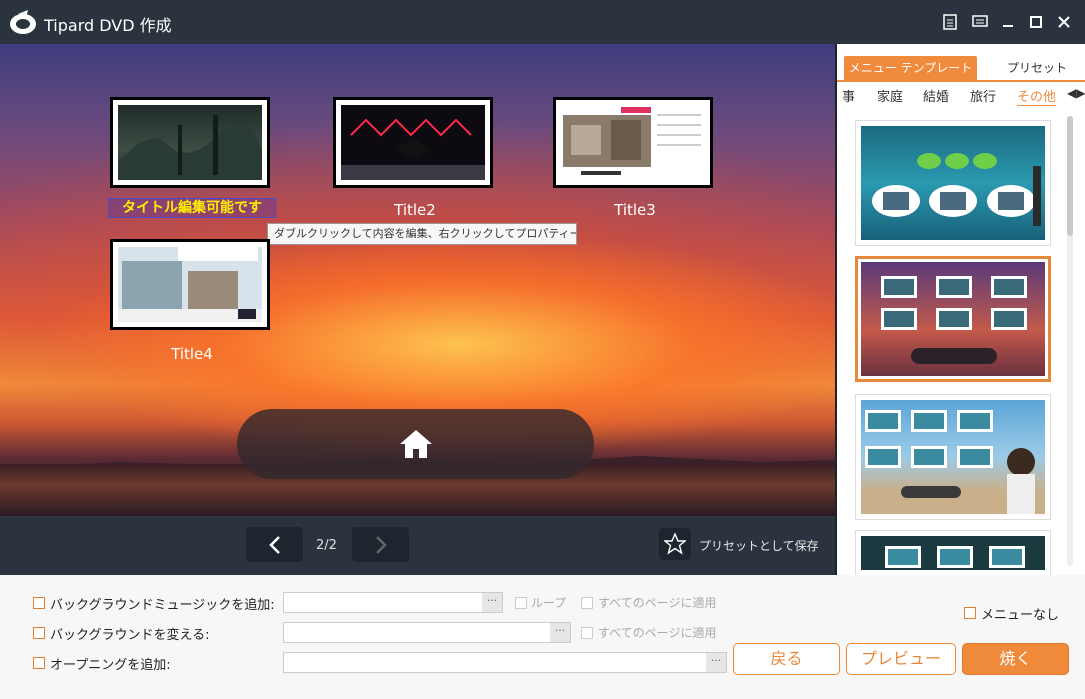  I want to click on burn-button: 焼く, so click(1015, 659).